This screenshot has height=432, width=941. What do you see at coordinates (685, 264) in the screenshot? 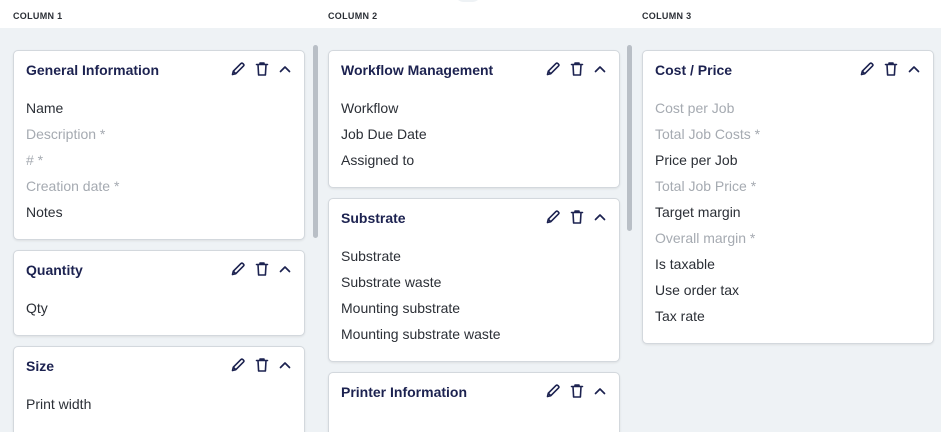
I see `field-item: Is taxable` at bounding box center [685, 264].